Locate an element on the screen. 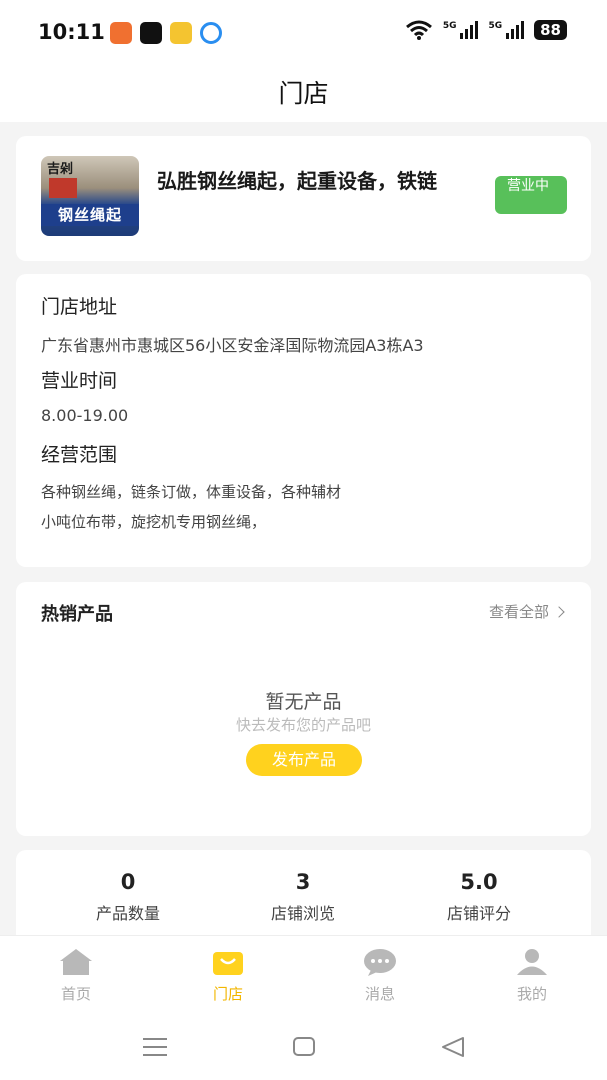 Image resolution: width=607 pixels, height=1080 pixels. tab-messages: 消息 is located at coordinates (380, 976).